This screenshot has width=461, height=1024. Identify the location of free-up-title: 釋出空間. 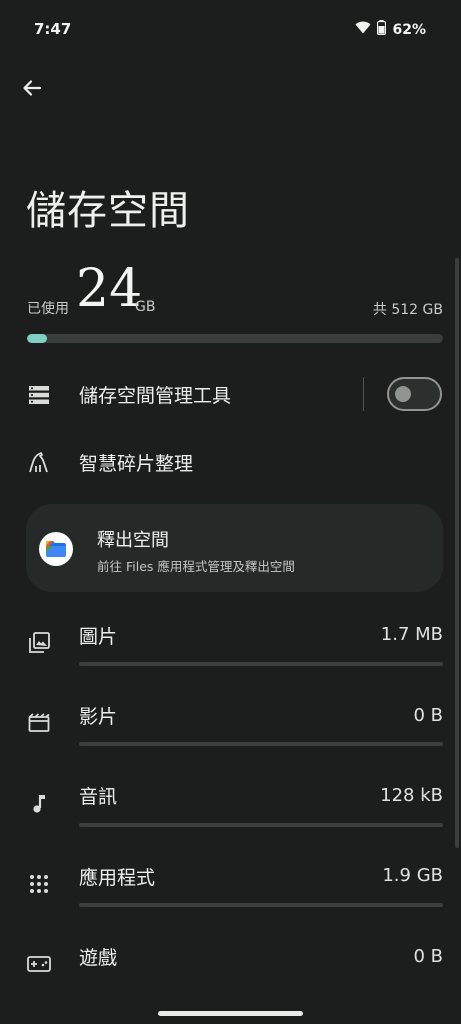
(133, 540).